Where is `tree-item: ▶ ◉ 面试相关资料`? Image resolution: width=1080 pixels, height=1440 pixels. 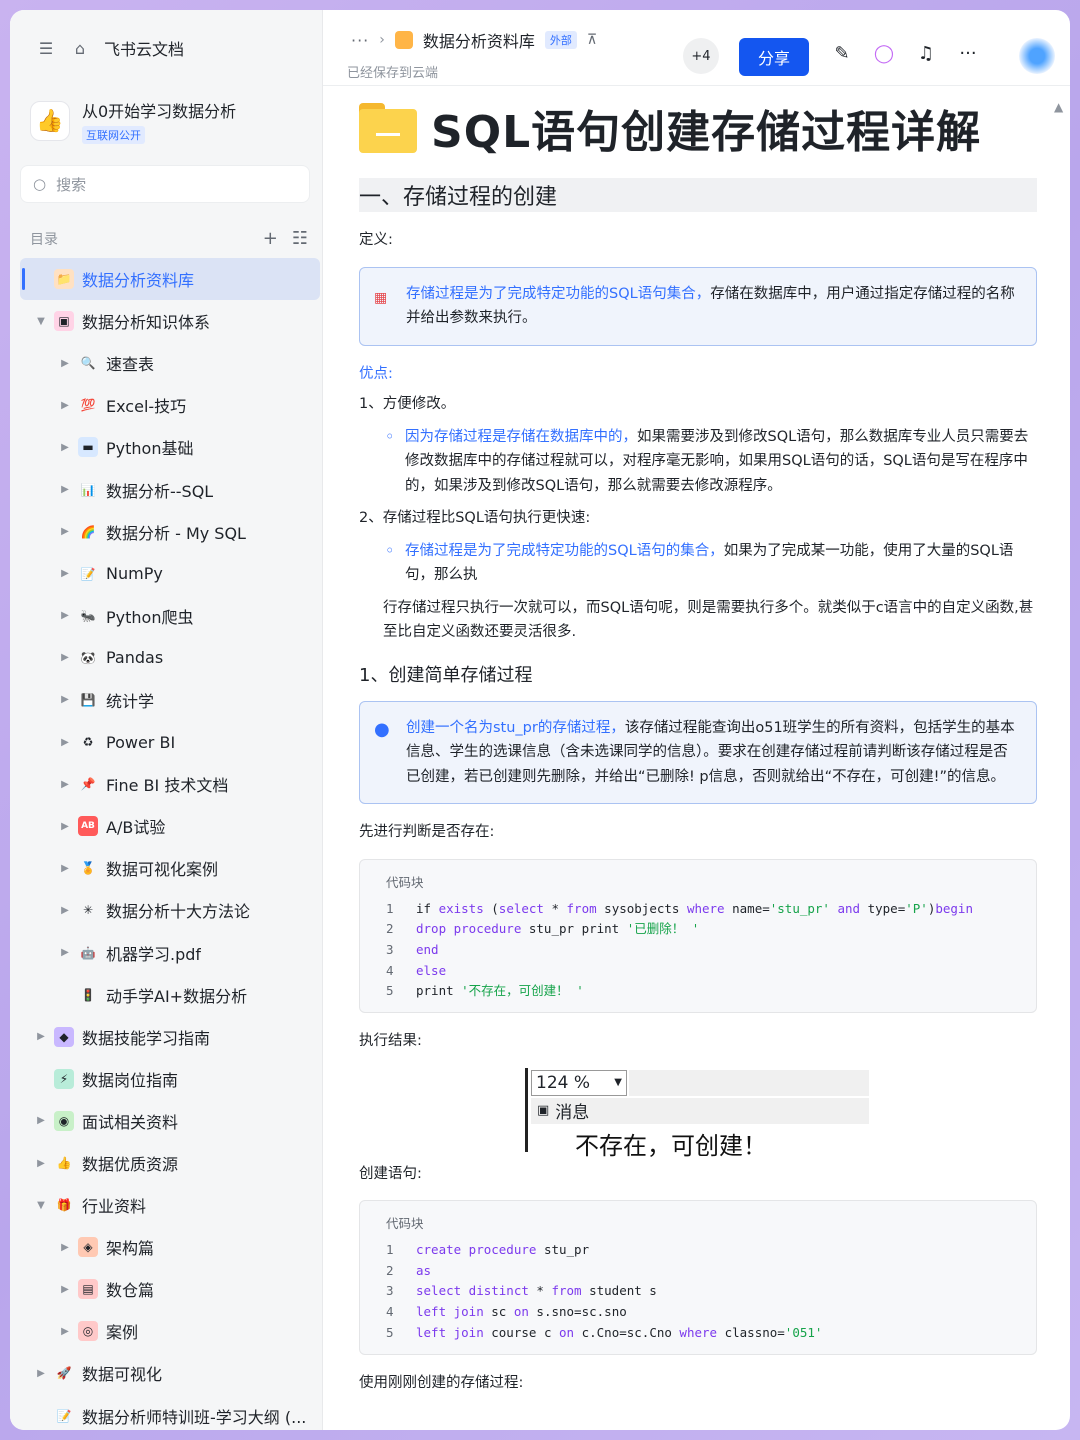
tree-item: ▶ ◉ 面试相关资料 is located at coordinates (170, 1121).